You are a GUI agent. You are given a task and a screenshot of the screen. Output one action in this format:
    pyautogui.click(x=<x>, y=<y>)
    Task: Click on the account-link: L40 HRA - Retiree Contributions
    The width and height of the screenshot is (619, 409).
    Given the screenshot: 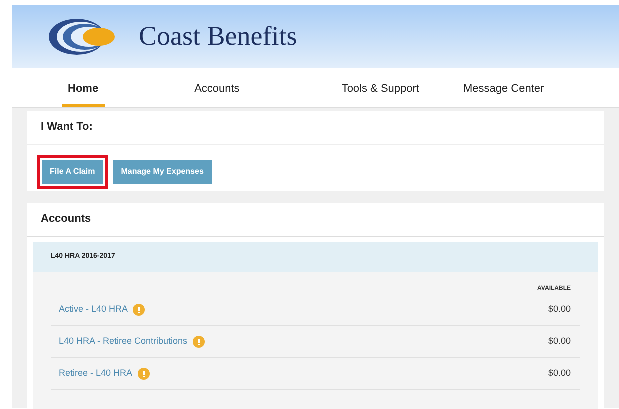 What is the action you would take?
    pyautogui.click(x=123, y=341)
    